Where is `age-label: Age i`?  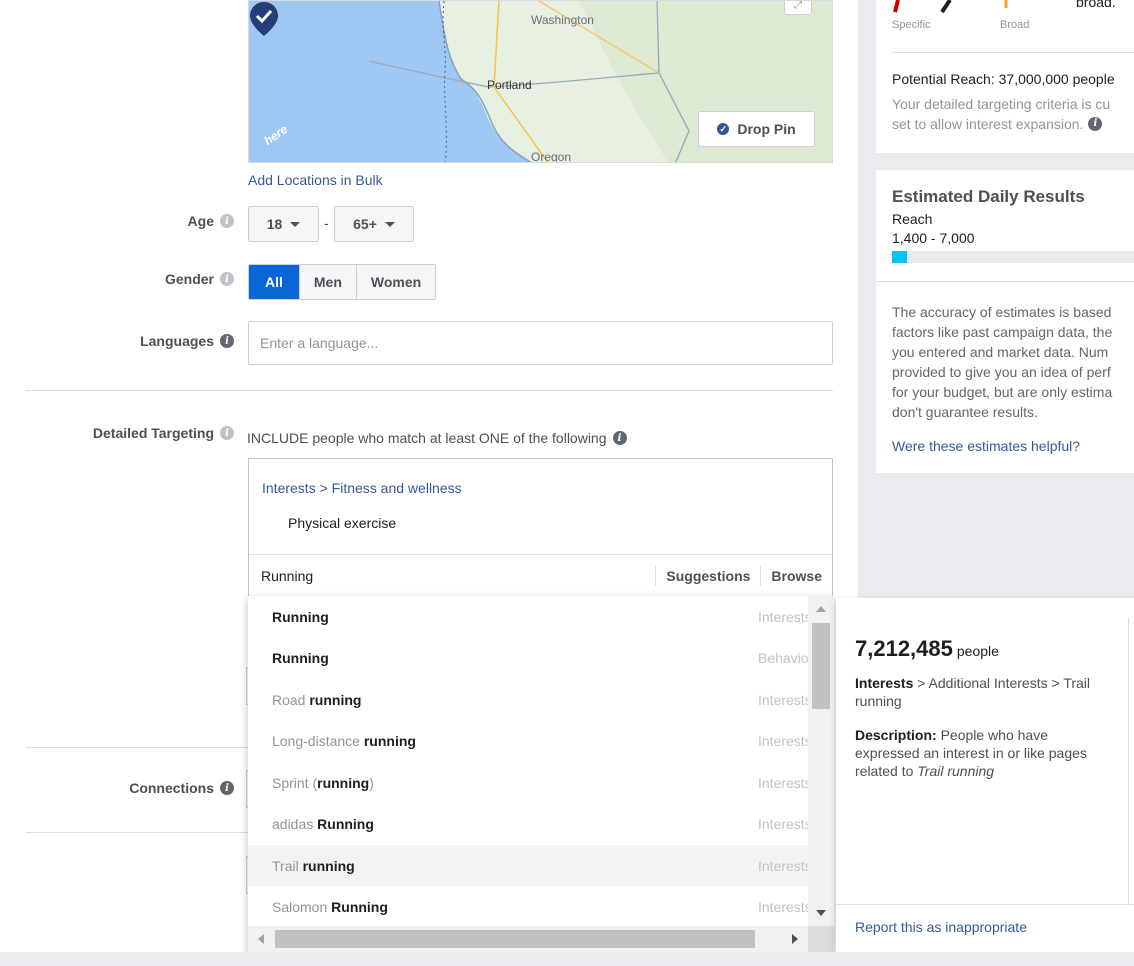 age-label: Age i is located at coordinates (211, 221).